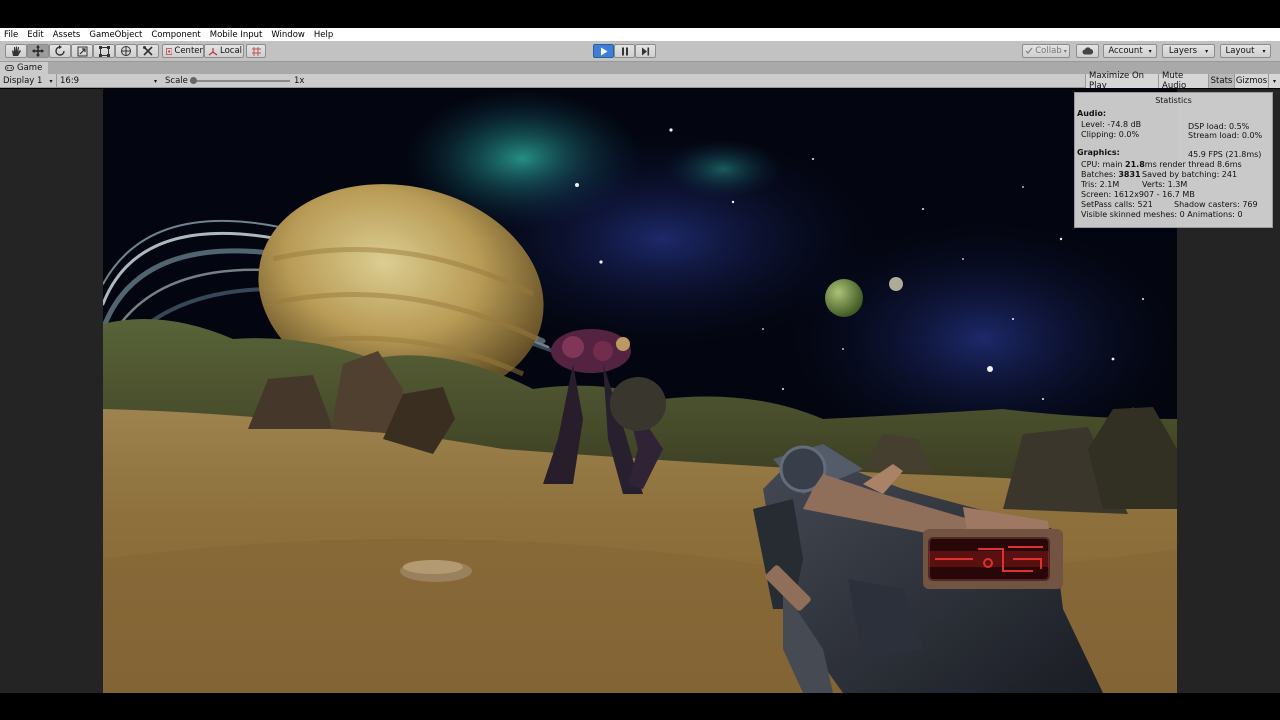  I want to click on menu-window: Window, so click(288, 35).